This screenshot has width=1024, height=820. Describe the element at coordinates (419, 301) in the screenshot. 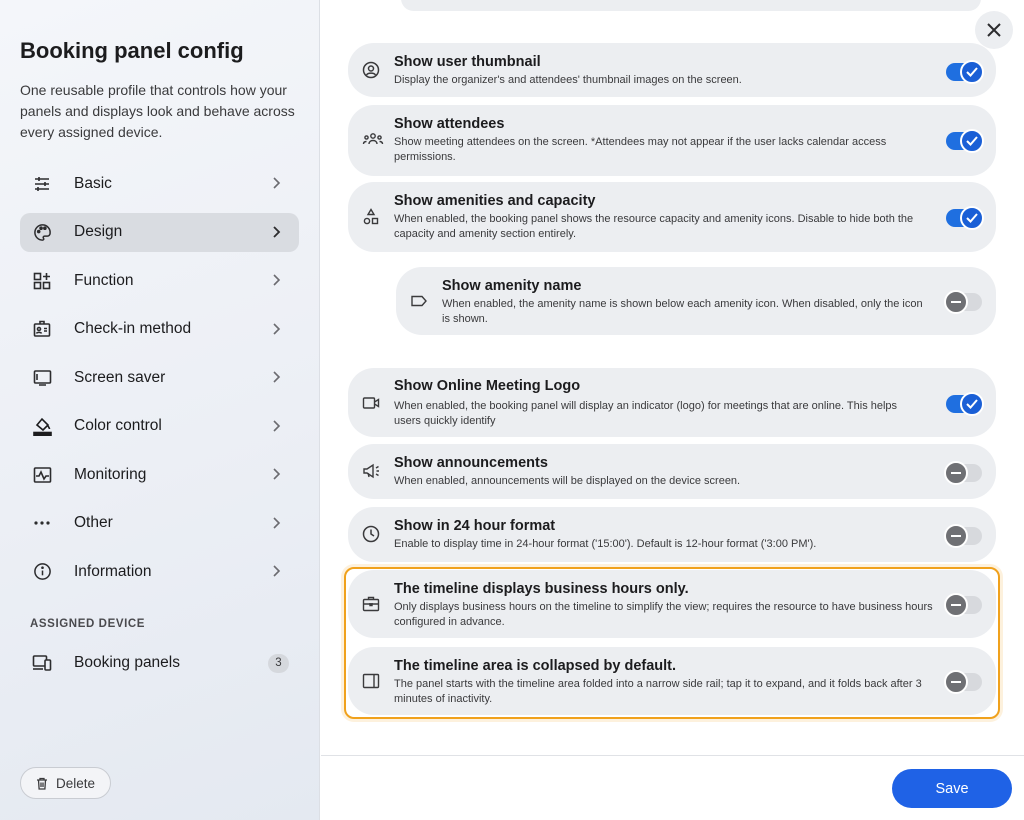

I see `tag-icon` at that location.